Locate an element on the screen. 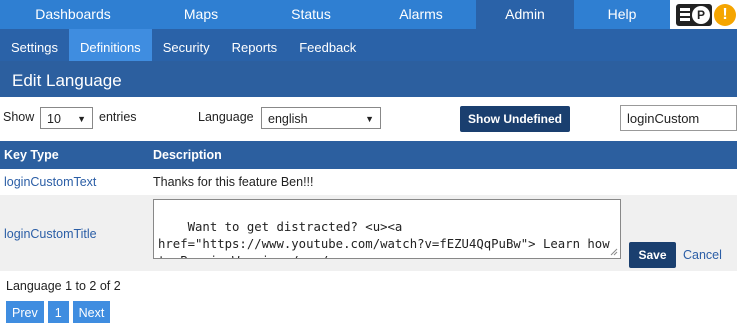  show-undefined-button: Show Undefined is located at coordinates (515, 119).